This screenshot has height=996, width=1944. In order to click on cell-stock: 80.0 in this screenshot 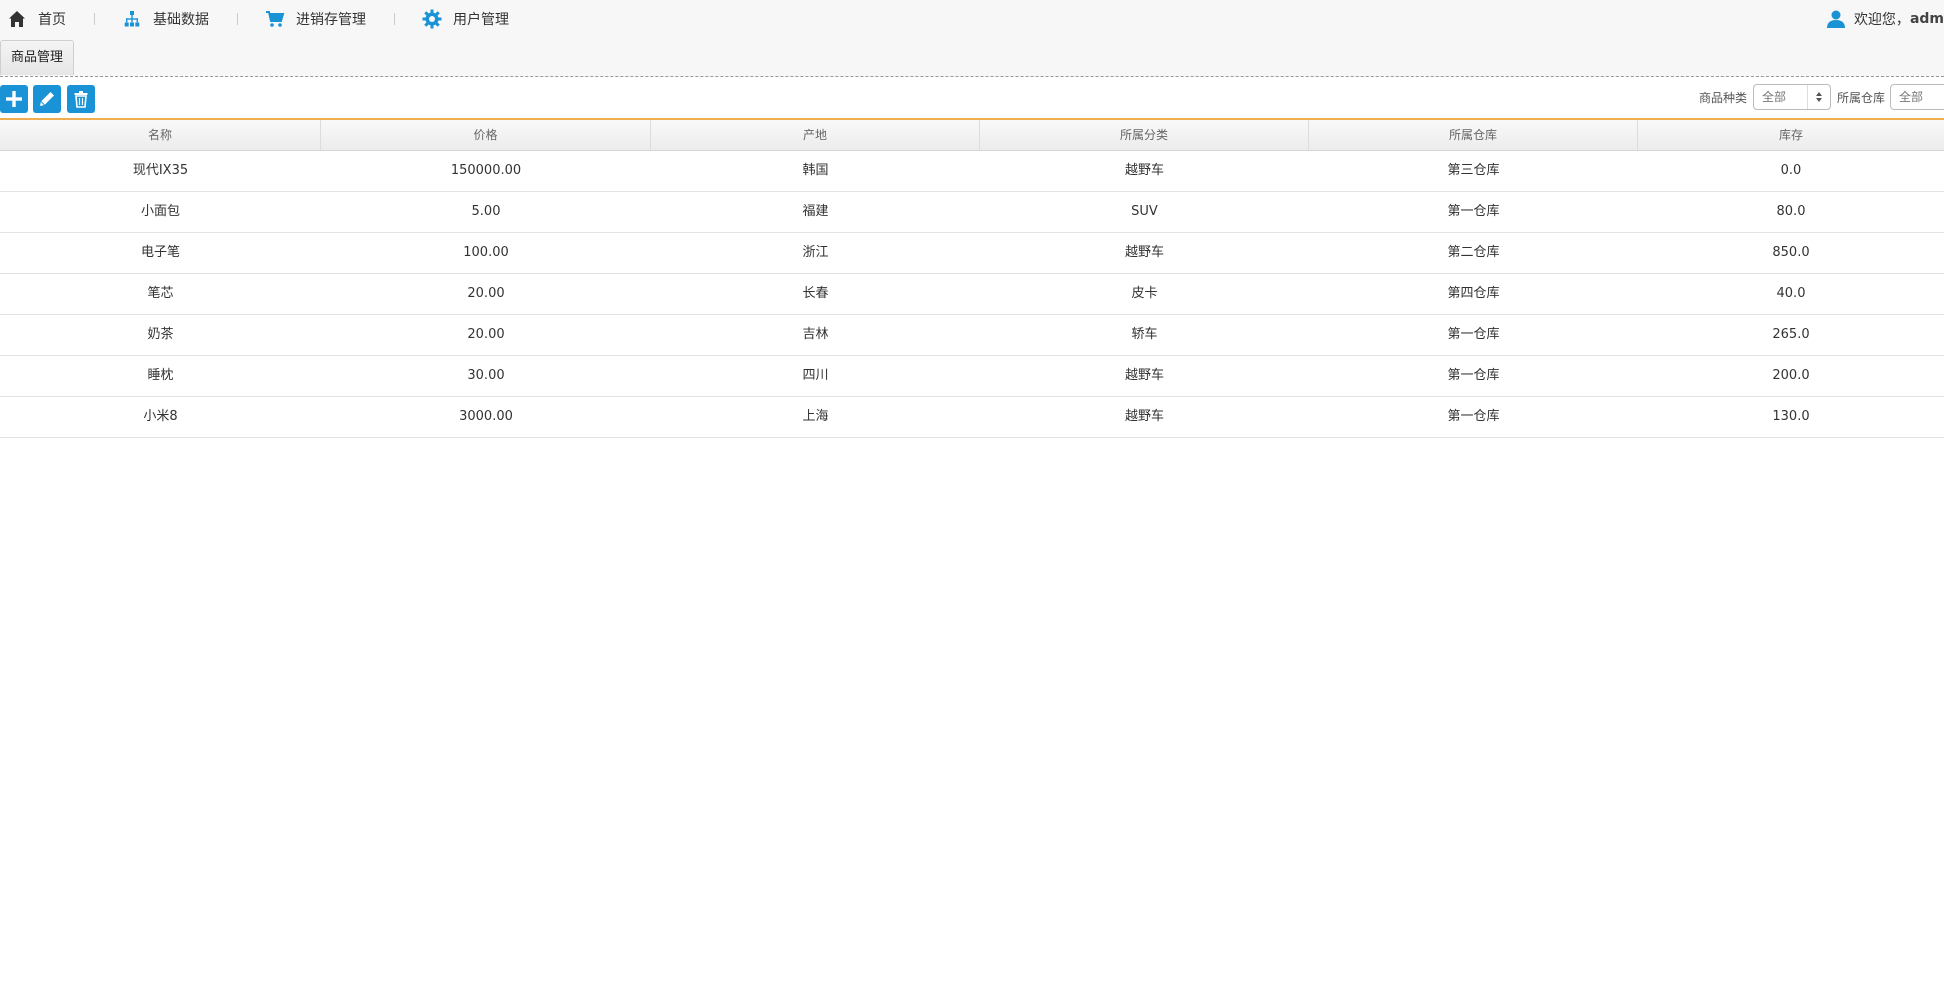, I will do `click(1791, 211)`.